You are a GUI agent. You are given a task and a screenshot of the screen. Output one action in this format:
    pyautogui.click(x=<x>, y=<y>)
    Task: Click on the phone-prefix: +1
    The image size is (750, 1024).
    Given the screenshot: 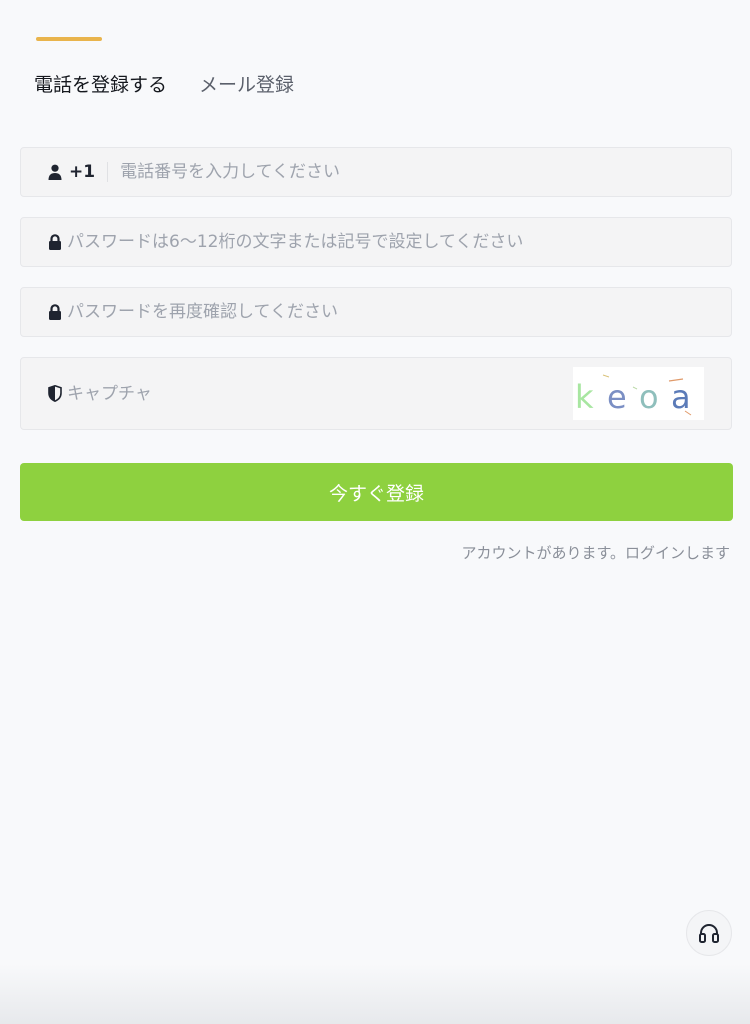 What is the action you would take?
    pyautogui.click(x=71, y=172)
    